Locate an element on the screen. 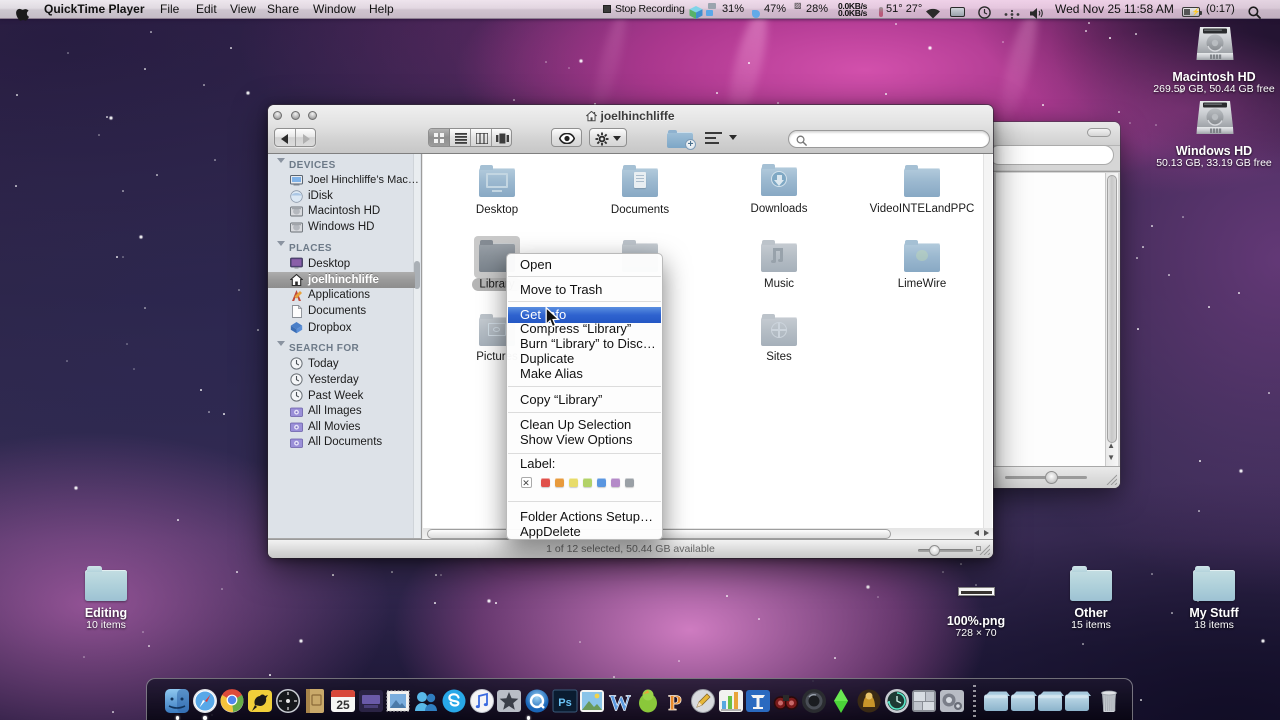 This screenshot has height=720, width=1280. svg-text: 25 is located at coordinates (343, 705).